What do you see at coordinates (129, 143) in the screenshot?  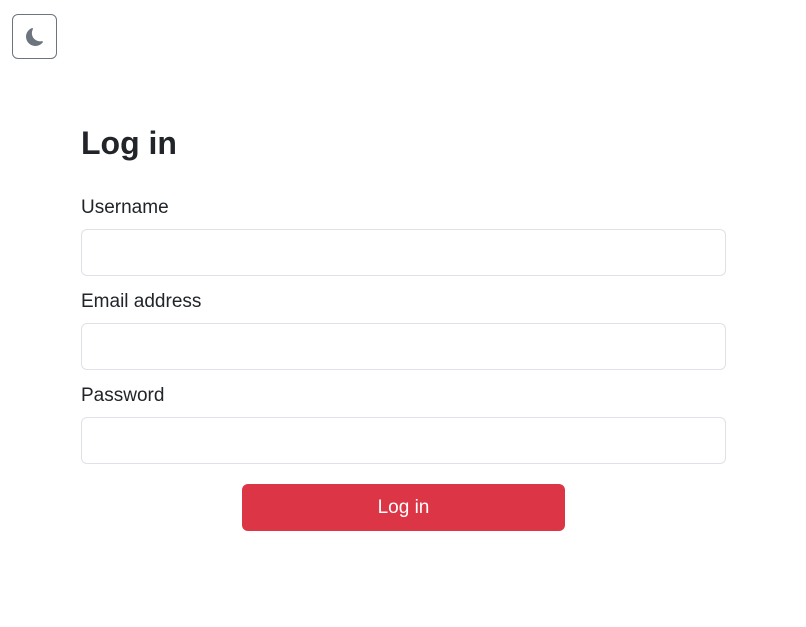 I see `page-title: Log in` at bounding box center [129, 143].